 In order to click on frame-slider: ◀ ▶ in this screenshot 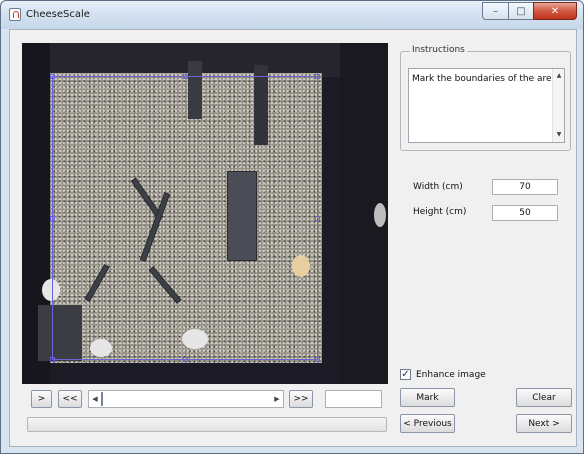, I will do `click(186, 399)`.